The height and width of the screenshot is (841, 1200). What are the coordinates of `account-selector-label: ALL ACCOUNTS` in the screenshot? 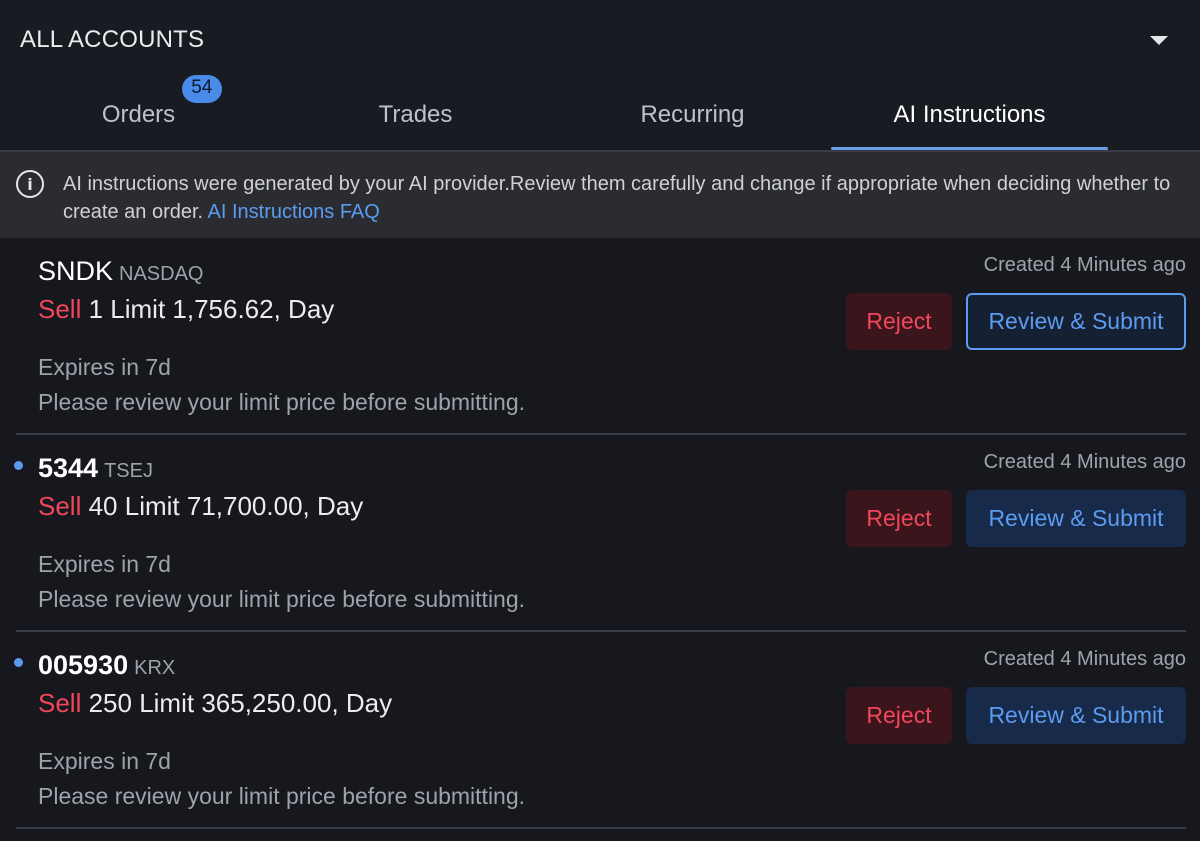 It's located at (112, 39).